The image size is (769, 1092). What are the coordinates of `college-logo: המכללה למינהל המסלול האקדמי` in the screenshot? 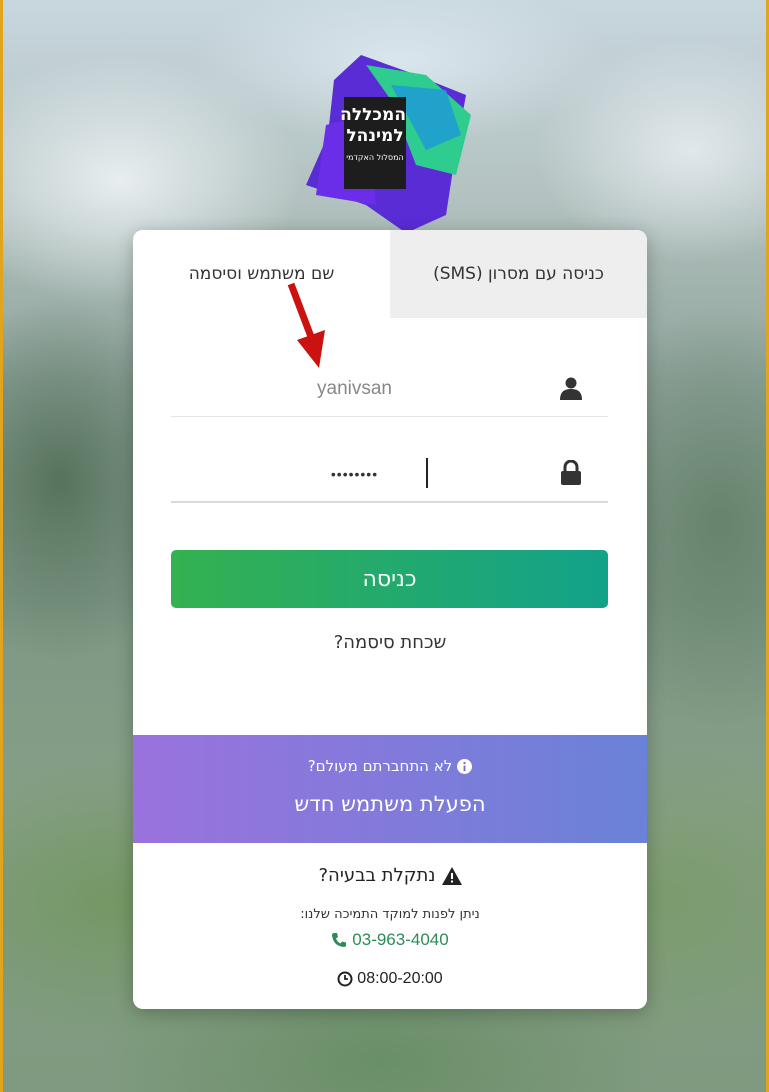 It's located at (391, 144).